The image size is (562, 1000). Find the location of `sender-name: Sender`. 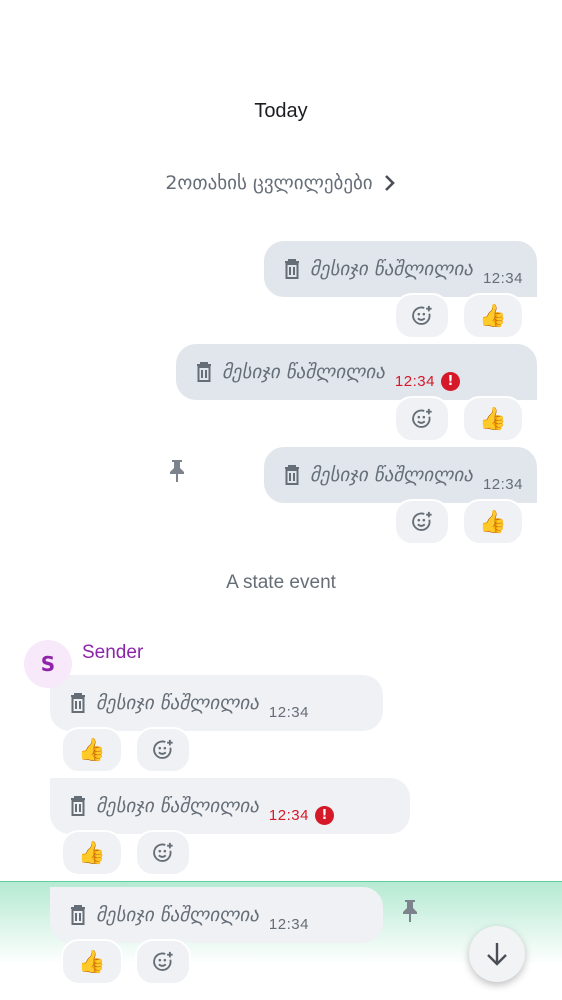

sender-name: Sender is located at coordinates (112, 653).